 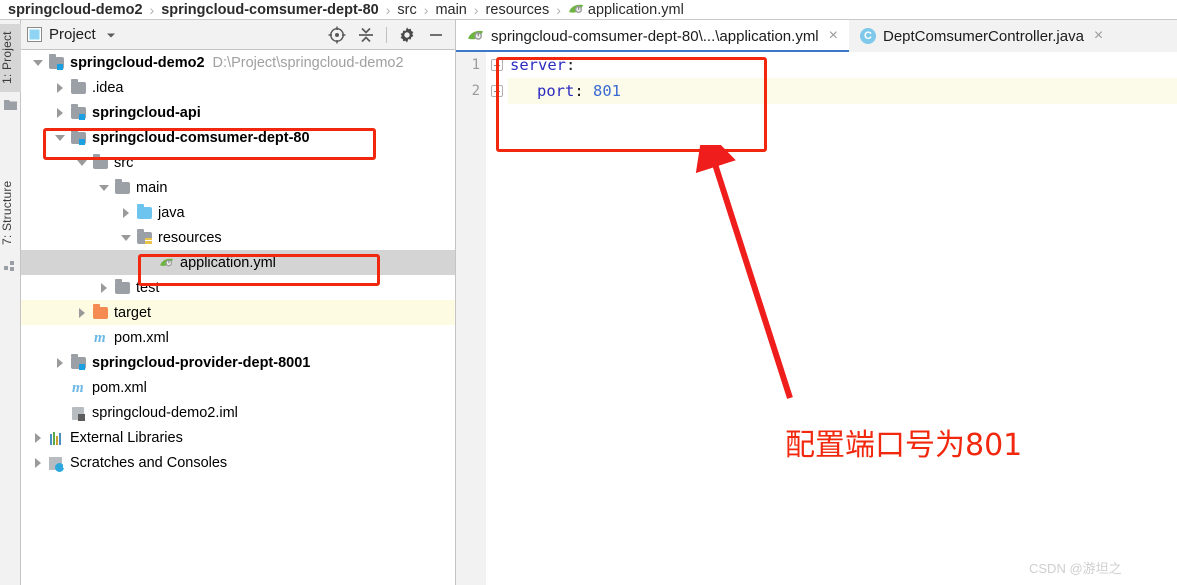 What do you see at coordinates (406, 10) in the screenshot?
I see `breadcrumb-item-src: src` at bounding box center [406, 10].